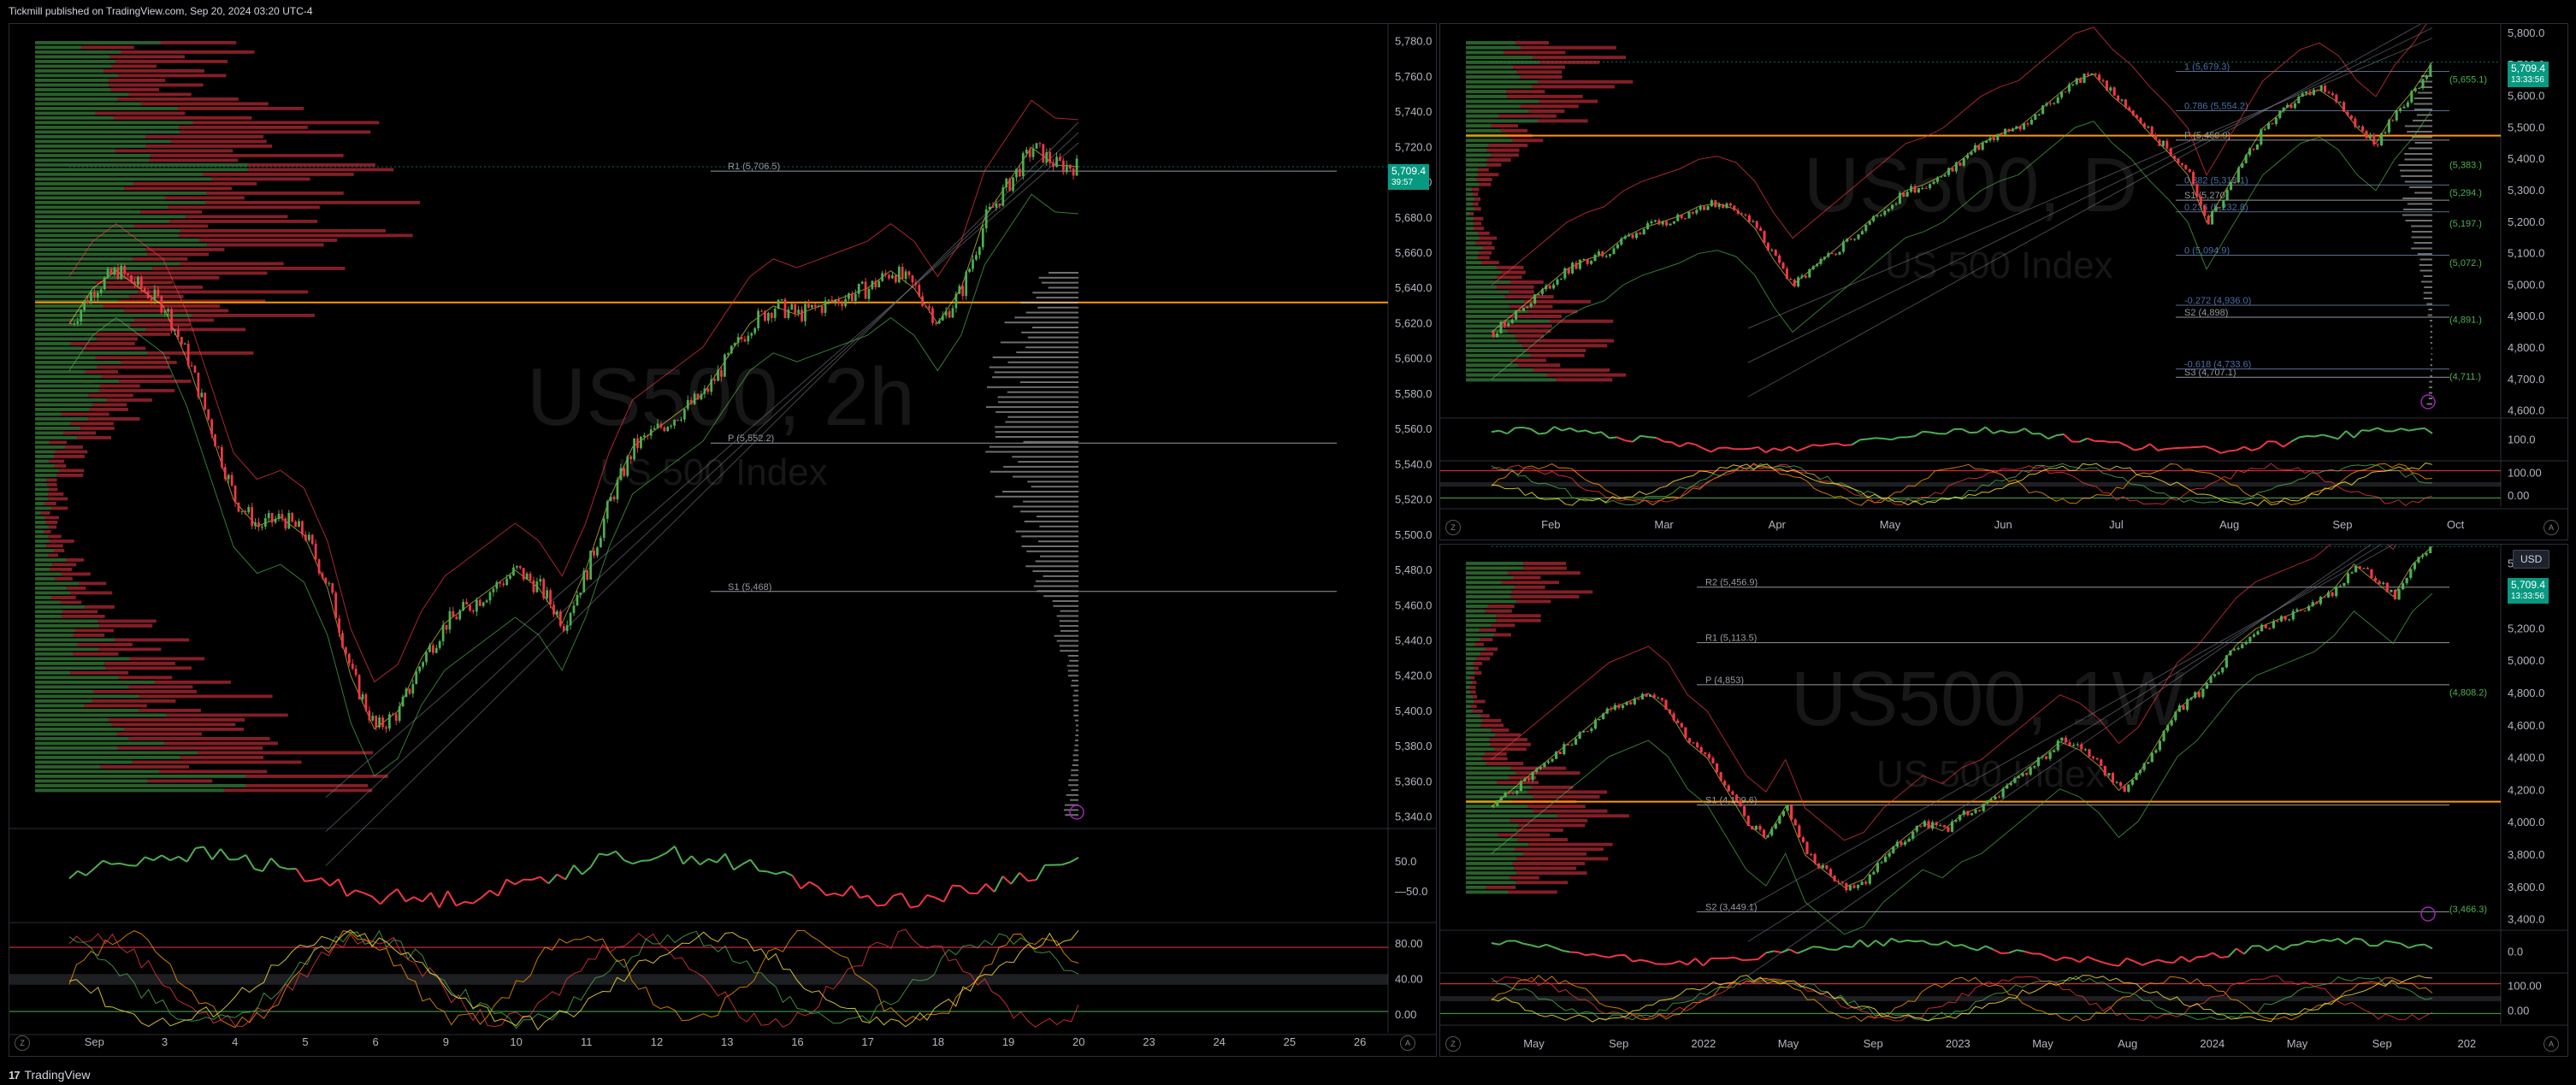 Image resolution: width=2576 pixels, height=1085 pixels. I want to click on y-tick-label: 5,760.0, so click(1413, 76).